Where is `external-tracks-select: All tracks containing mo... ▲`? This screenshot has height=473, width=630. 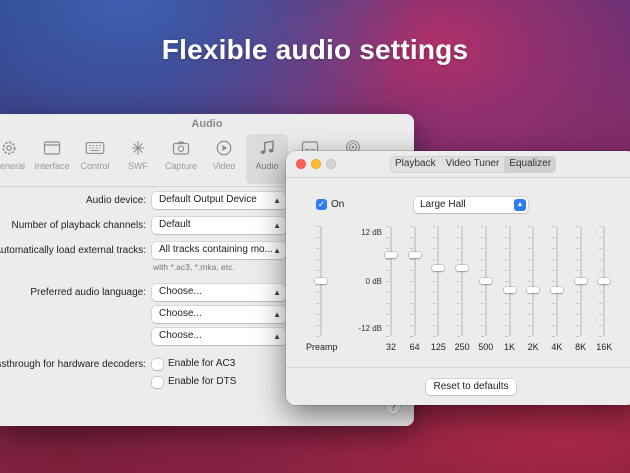
external-tracks-select: All tracks containing mo... ▲ is located at coordinates (219, 250).